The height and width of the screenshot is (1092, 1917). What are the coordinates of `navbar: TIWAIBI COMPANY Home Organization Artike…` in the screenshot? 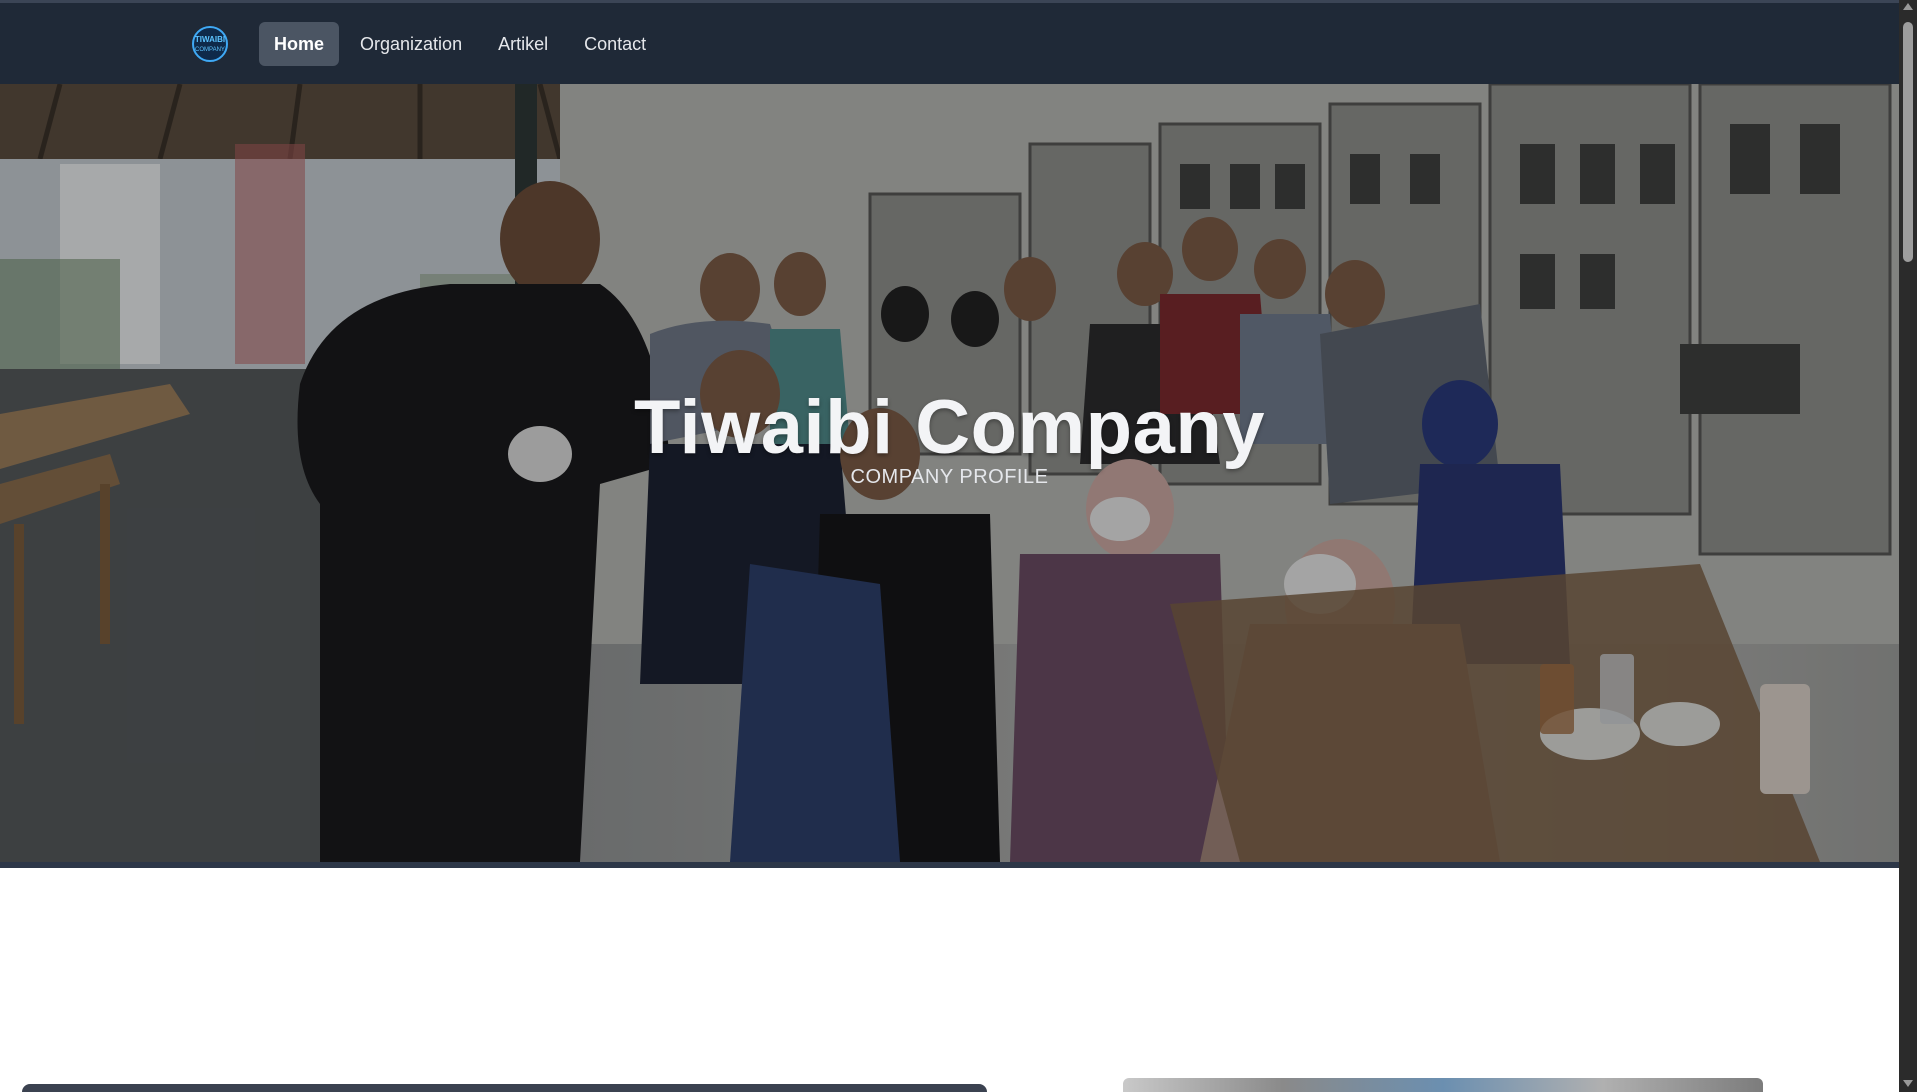 It's located at (949, 42).